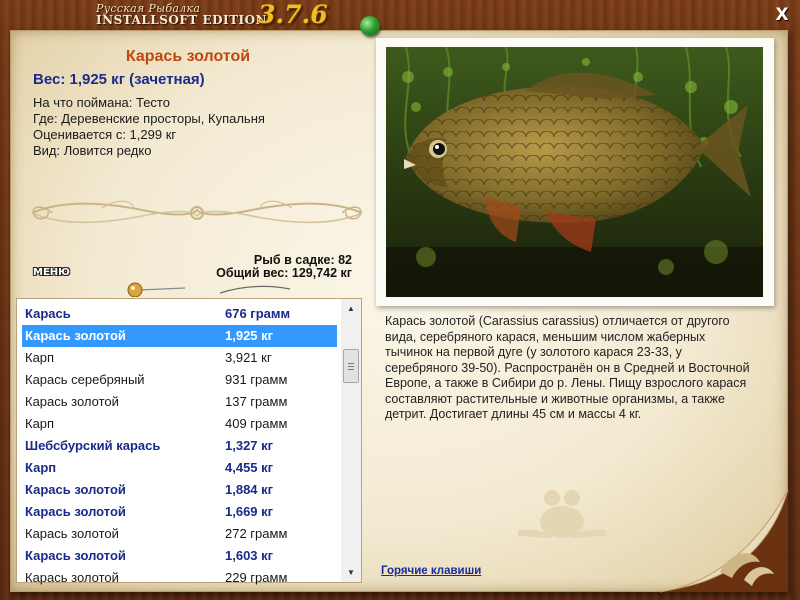 This screenshot has width=800, height=600. Describe the element at coordinates (179, 578) in the screenshot. I see `table-row: Карась золотой 229 грамм` at that location.